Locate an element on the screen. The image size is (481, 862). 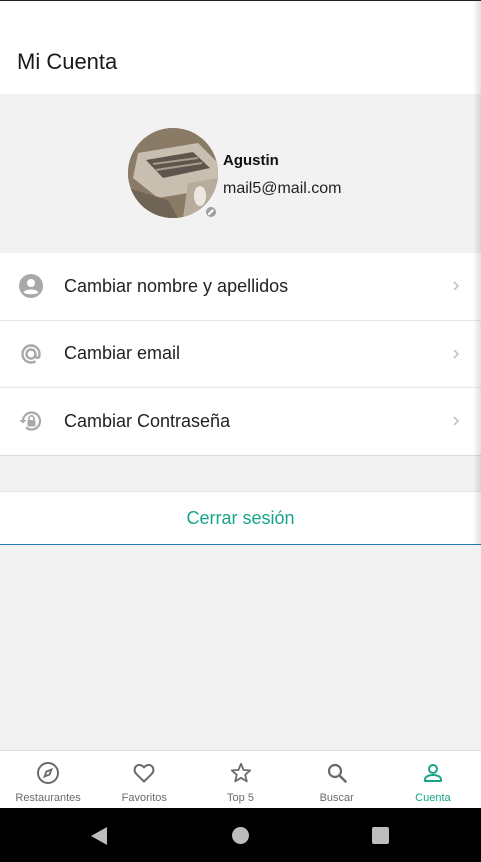
tab-cuenta: Cuenta is located at coordinates (433, 779).